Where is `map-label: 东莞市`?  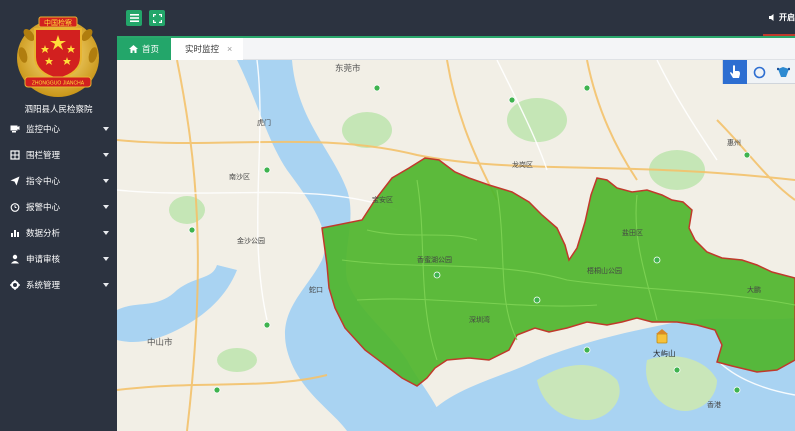
map-label: 东莞市 is located at coordinates (348, 68).